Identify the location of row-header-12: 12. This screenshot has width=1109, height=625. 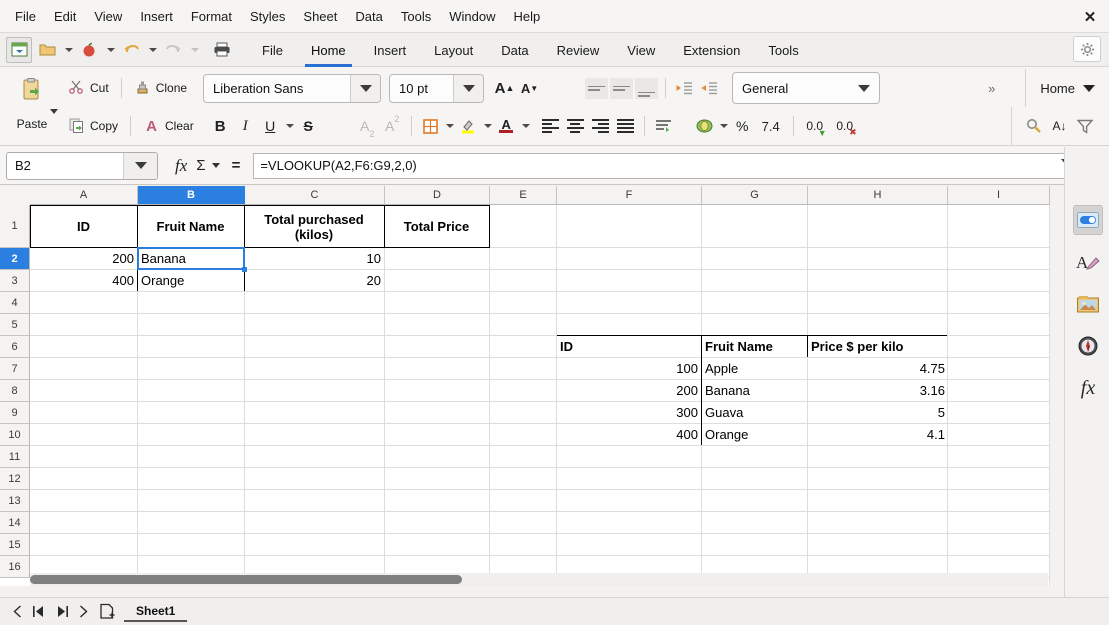
(15, 479).